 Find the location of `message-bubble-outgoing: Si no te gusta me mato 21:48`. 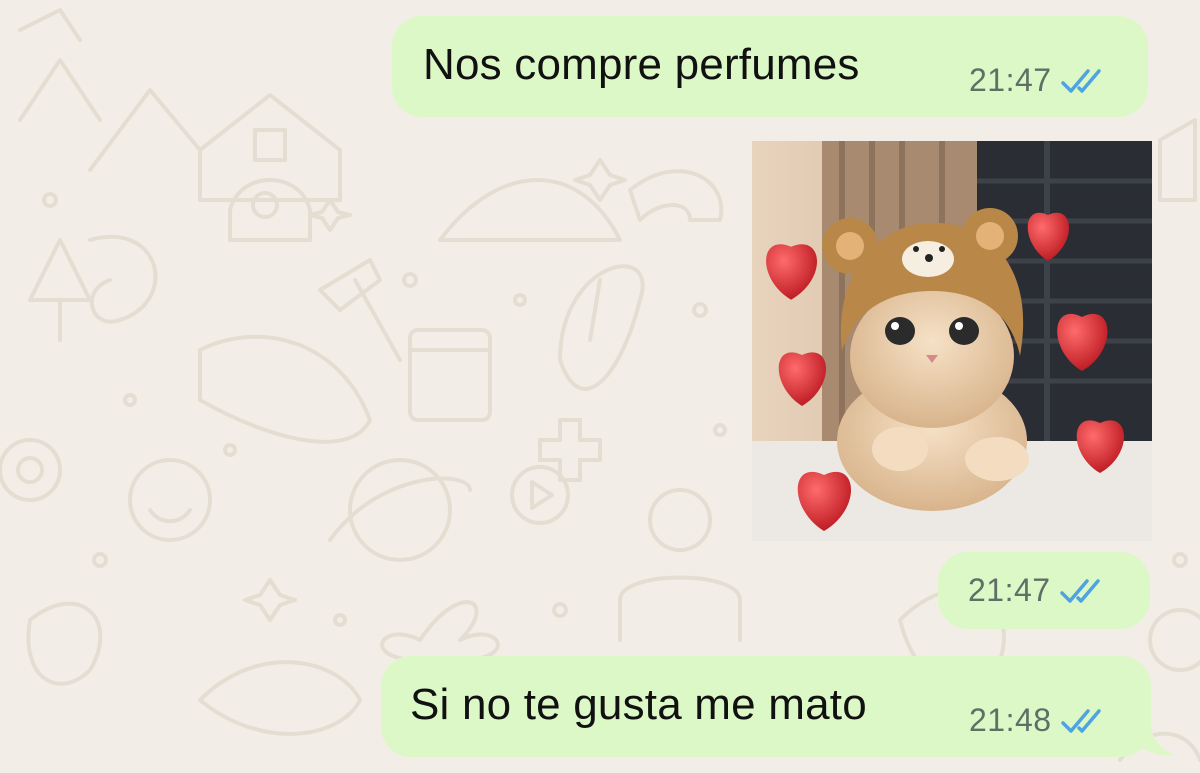

message-bubble-outgoing: Si no te gusta me mato 21:48 is located at coordinates (766, 706).